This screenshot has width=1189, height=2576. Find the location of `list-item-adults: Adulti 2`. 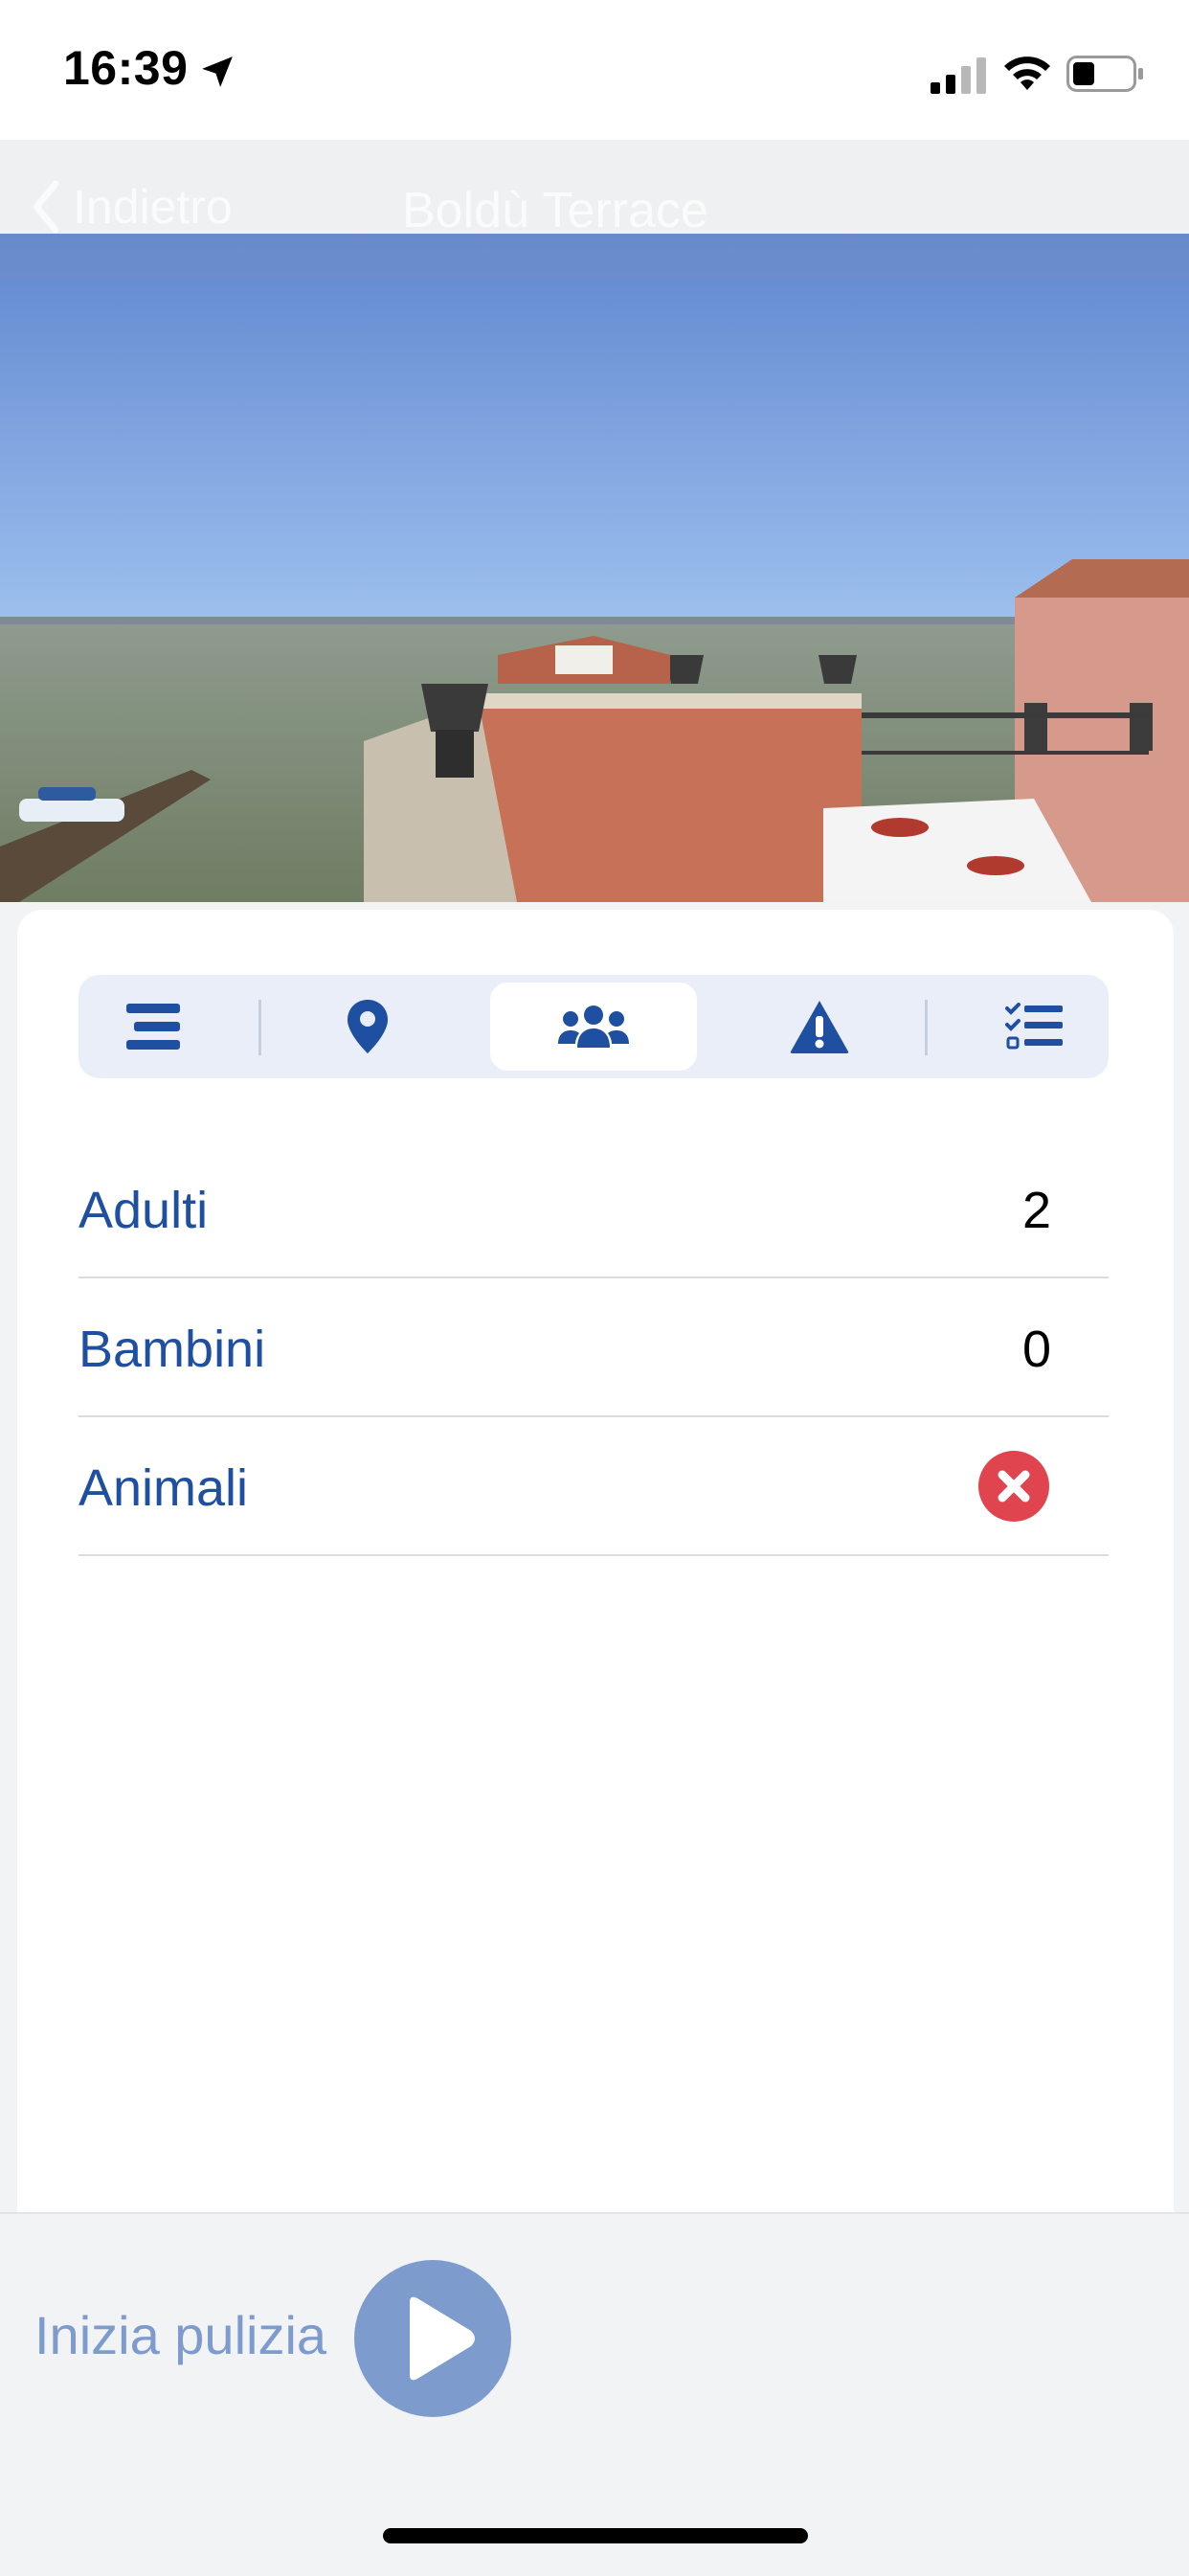

list-item-adults: Adulti 2 is located at coordinates (594, 1208).